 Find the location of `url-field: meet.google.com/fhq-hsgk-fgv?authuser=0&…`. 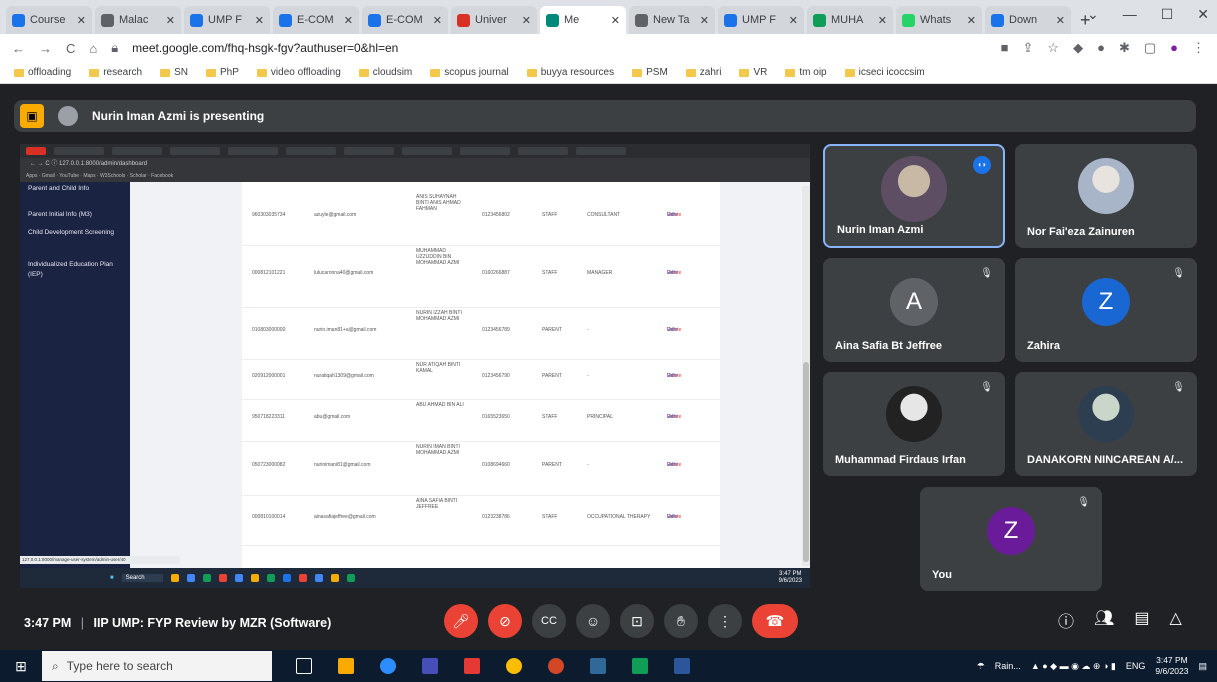

url-field: meet.google.com/fhq-hsgk-fgv?authuser=0&… is located at coordinates (559, 48).